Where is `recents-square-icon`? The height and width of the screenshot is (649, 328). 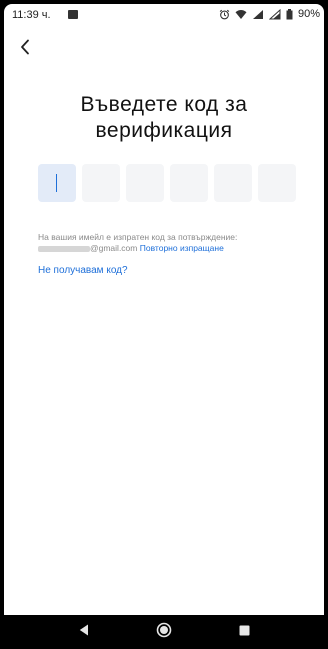
recents-square-icon is located at coordinates (244, 630).